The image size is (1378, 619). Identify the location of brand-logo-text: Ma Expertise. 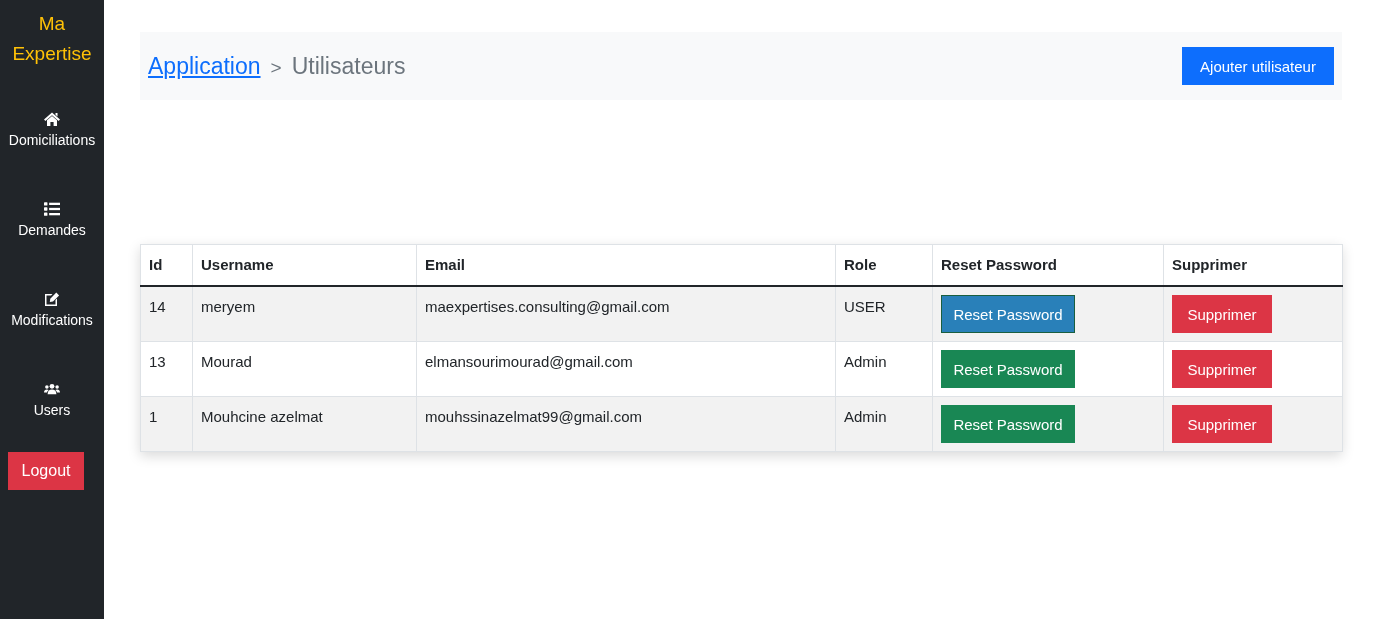
(52, 39).